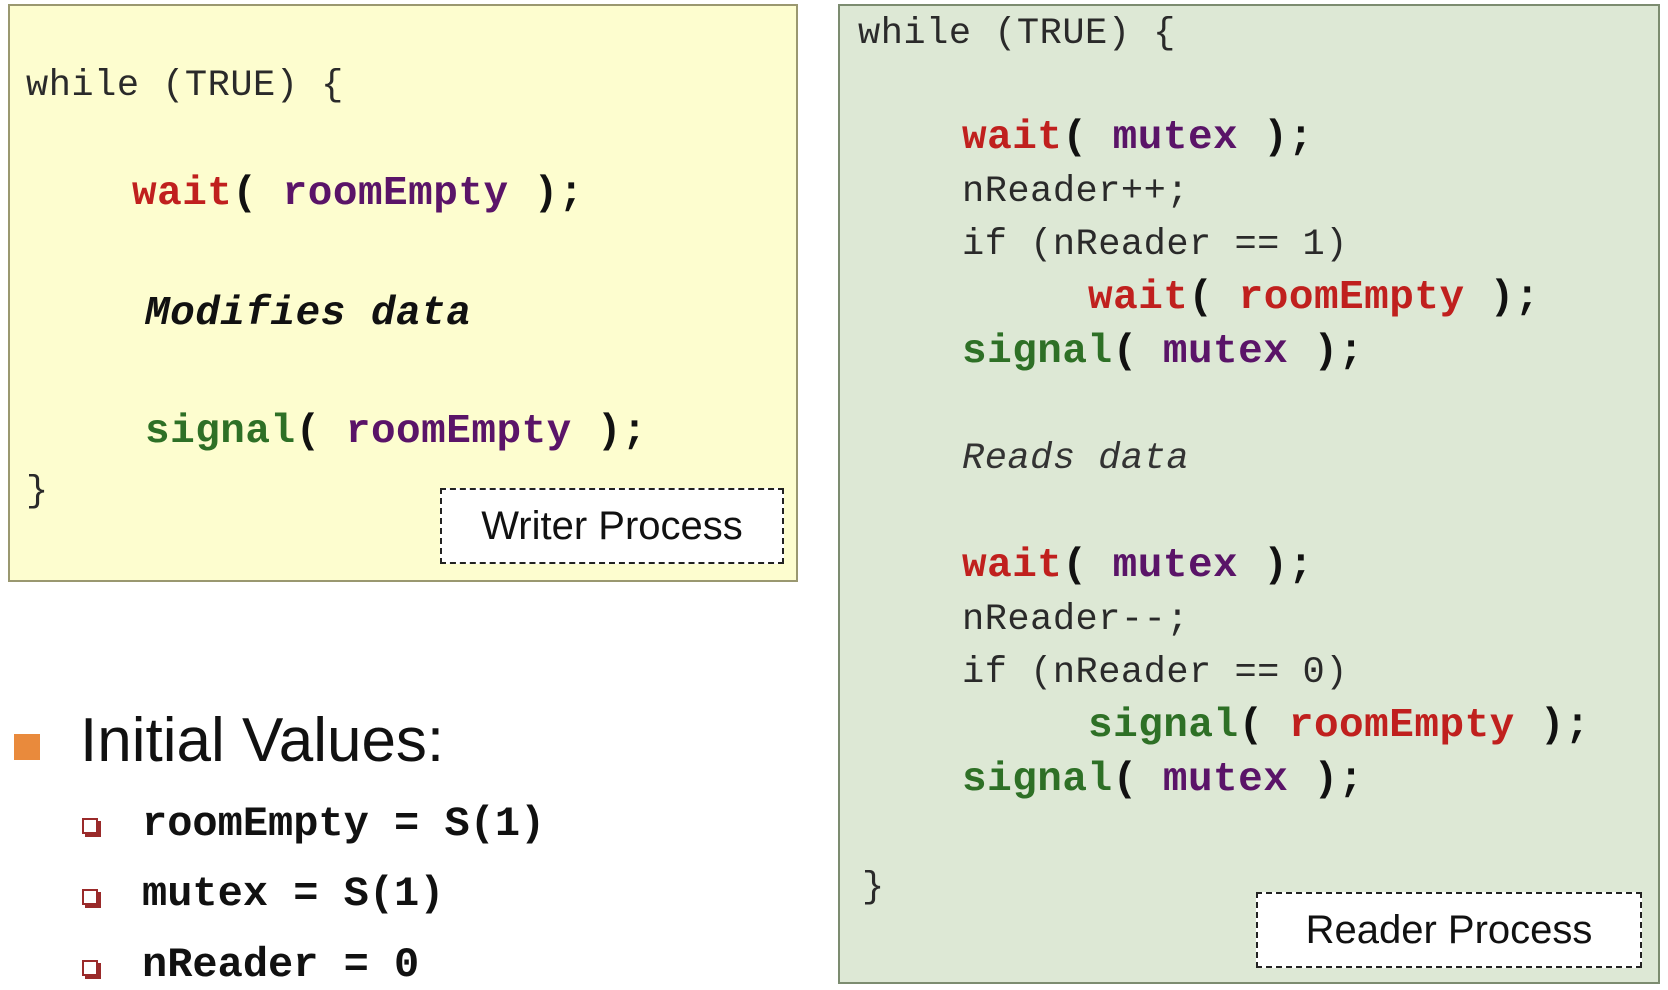  I want to click on reader-increment-line: nReader++;, so click(1076, 192).